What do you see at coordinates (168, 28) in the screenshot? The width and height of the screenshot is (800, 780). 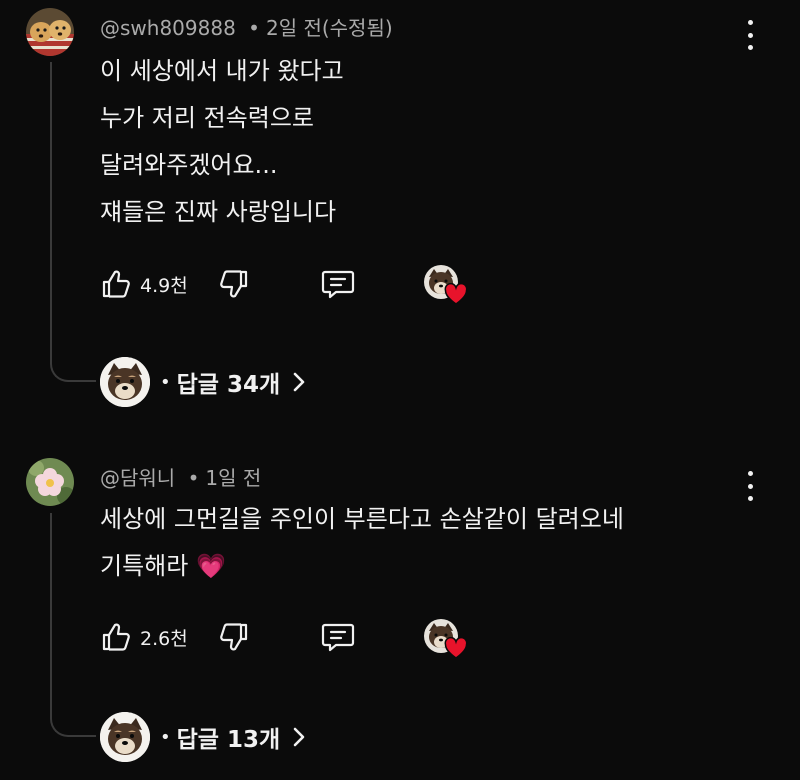 I see `author-handle: @swh809888` at bounding box center [168, 28].